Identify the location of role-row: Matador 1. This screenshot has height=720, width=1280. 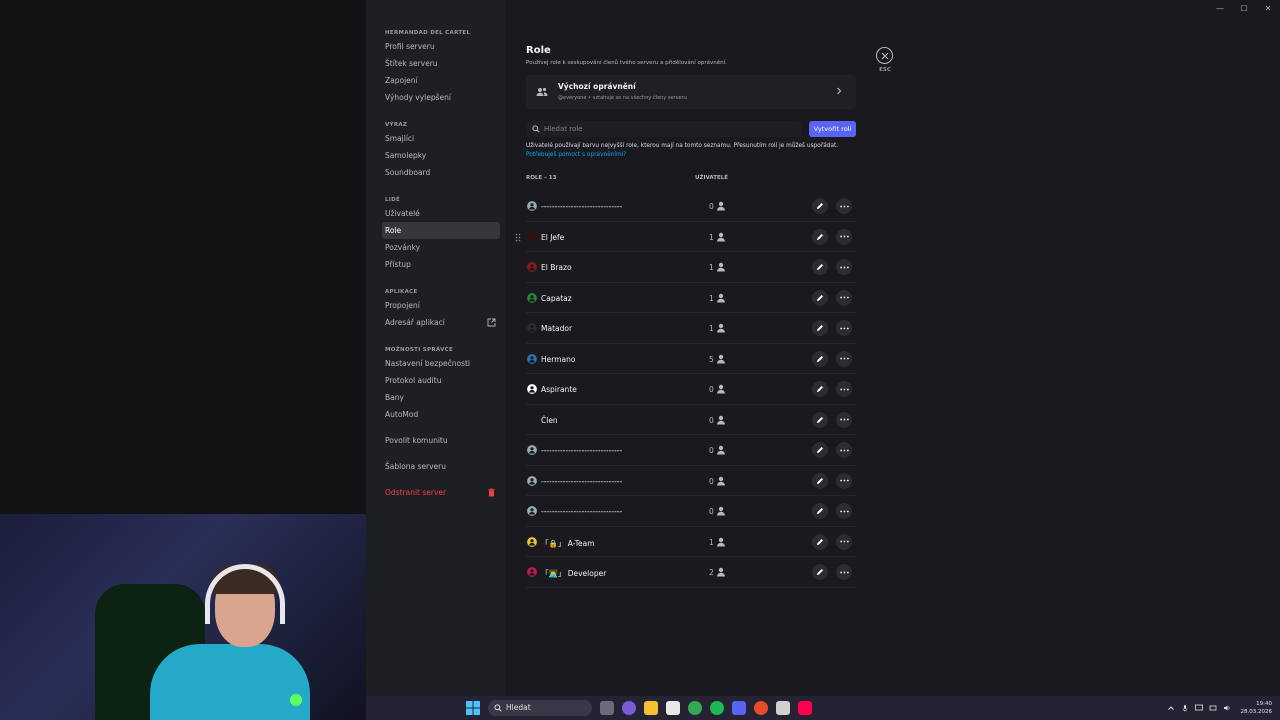
(691, 328).